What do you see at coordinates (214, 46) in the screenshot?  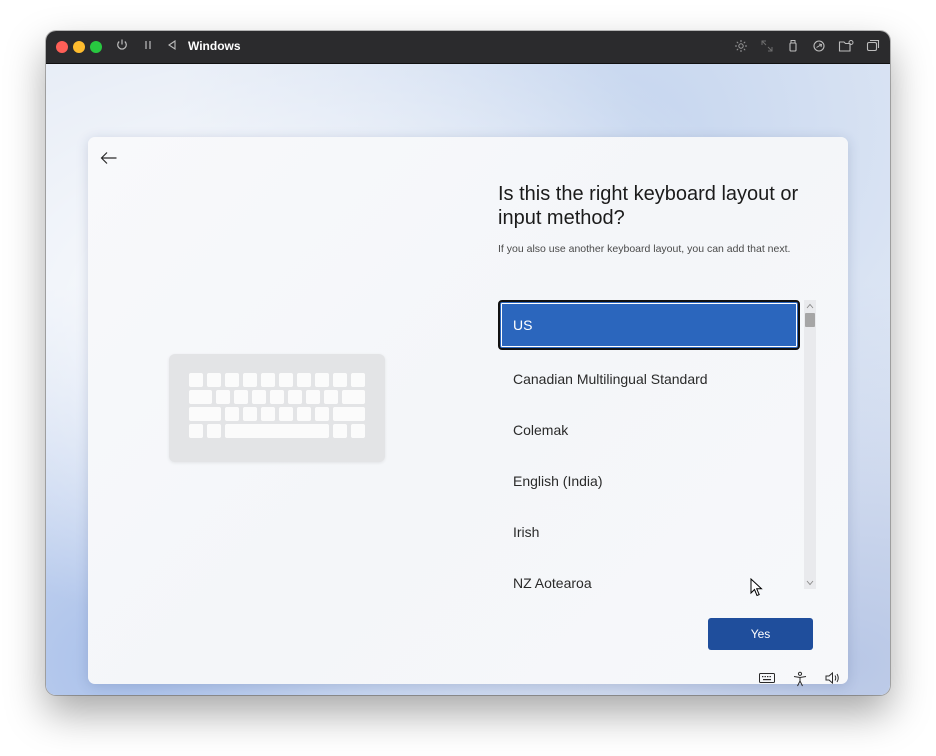 I see `window-title: Windows` at bounding box center [214, 46].